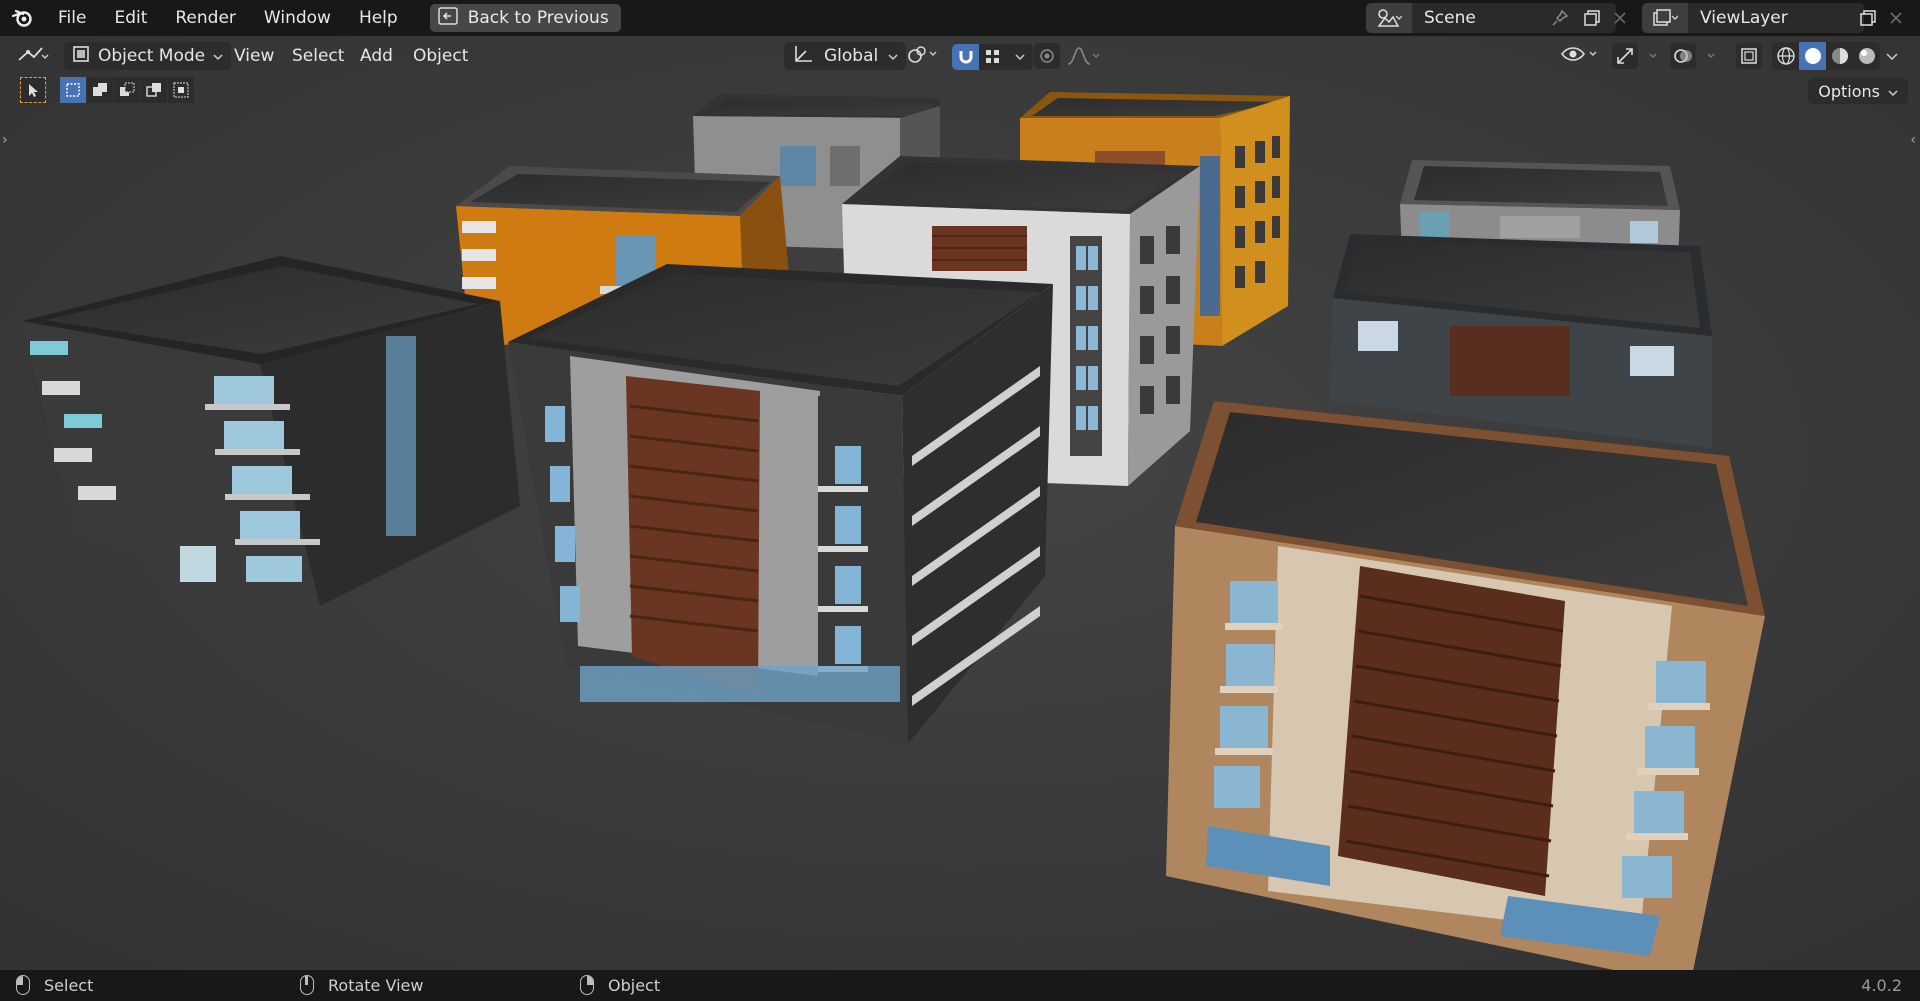 Image resolution: width=1920 pixels, height=1001 pixels. I want to click on view-layer-name: ViewLayer, so click(1744, 18).